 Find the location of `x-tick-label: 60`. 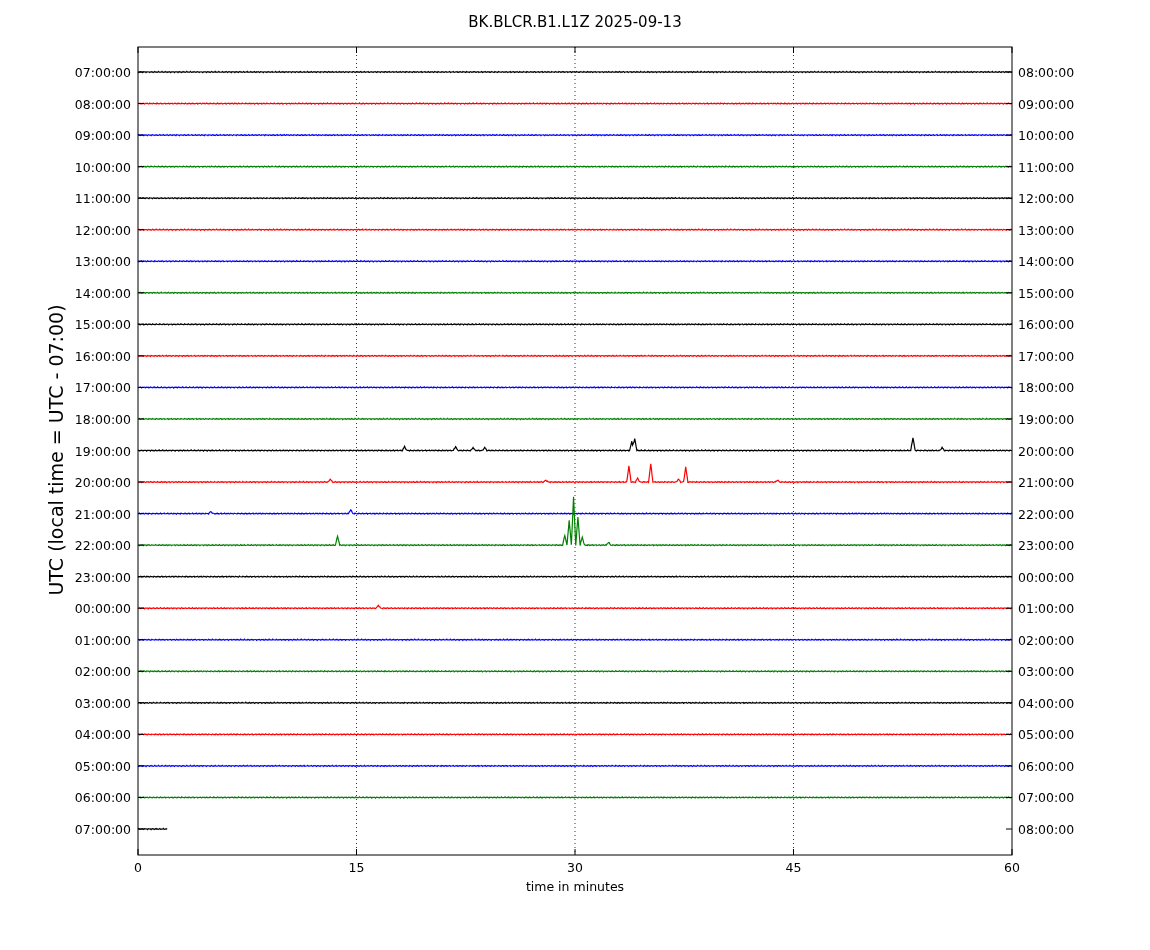

x-tick-label: 60 is located at coordinates (1012, 867).